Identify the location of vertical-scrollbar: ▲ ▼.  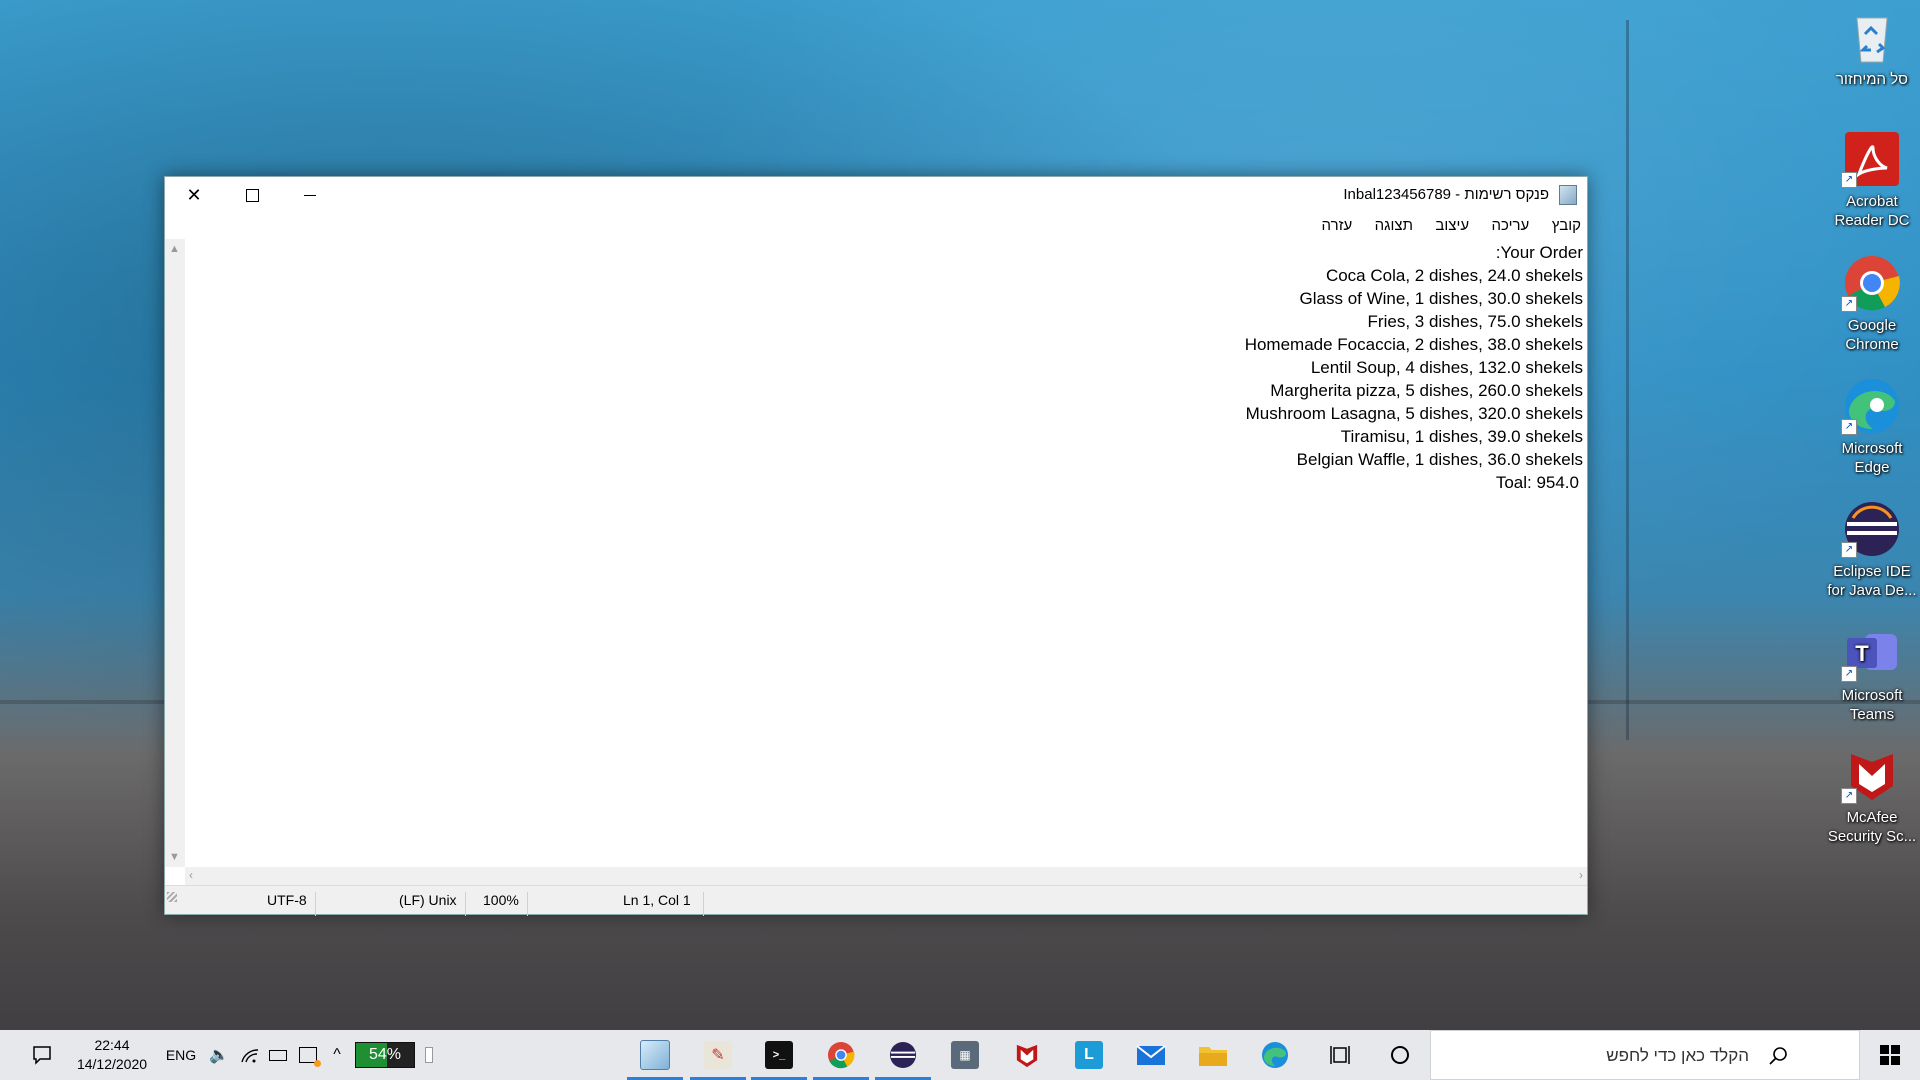
(175, 553).